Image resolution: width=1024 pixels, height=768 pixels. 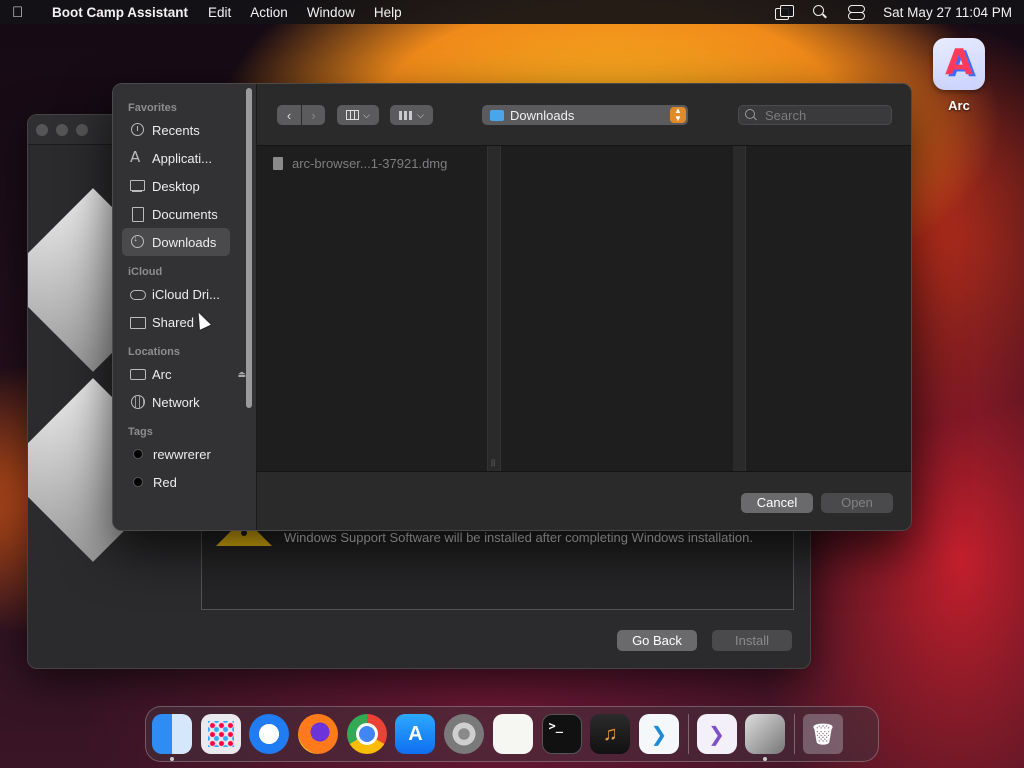 I want to click on visual-studio-icon: ❯, so click(x=716, y=734).